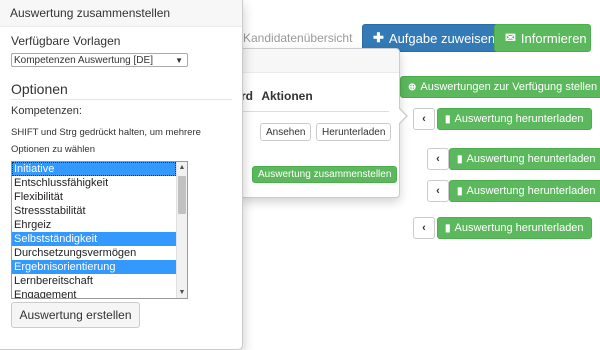 The height and width of the screenshot is (350, 600). I want to click on envelope-icon: ✉, so click(510, 37).